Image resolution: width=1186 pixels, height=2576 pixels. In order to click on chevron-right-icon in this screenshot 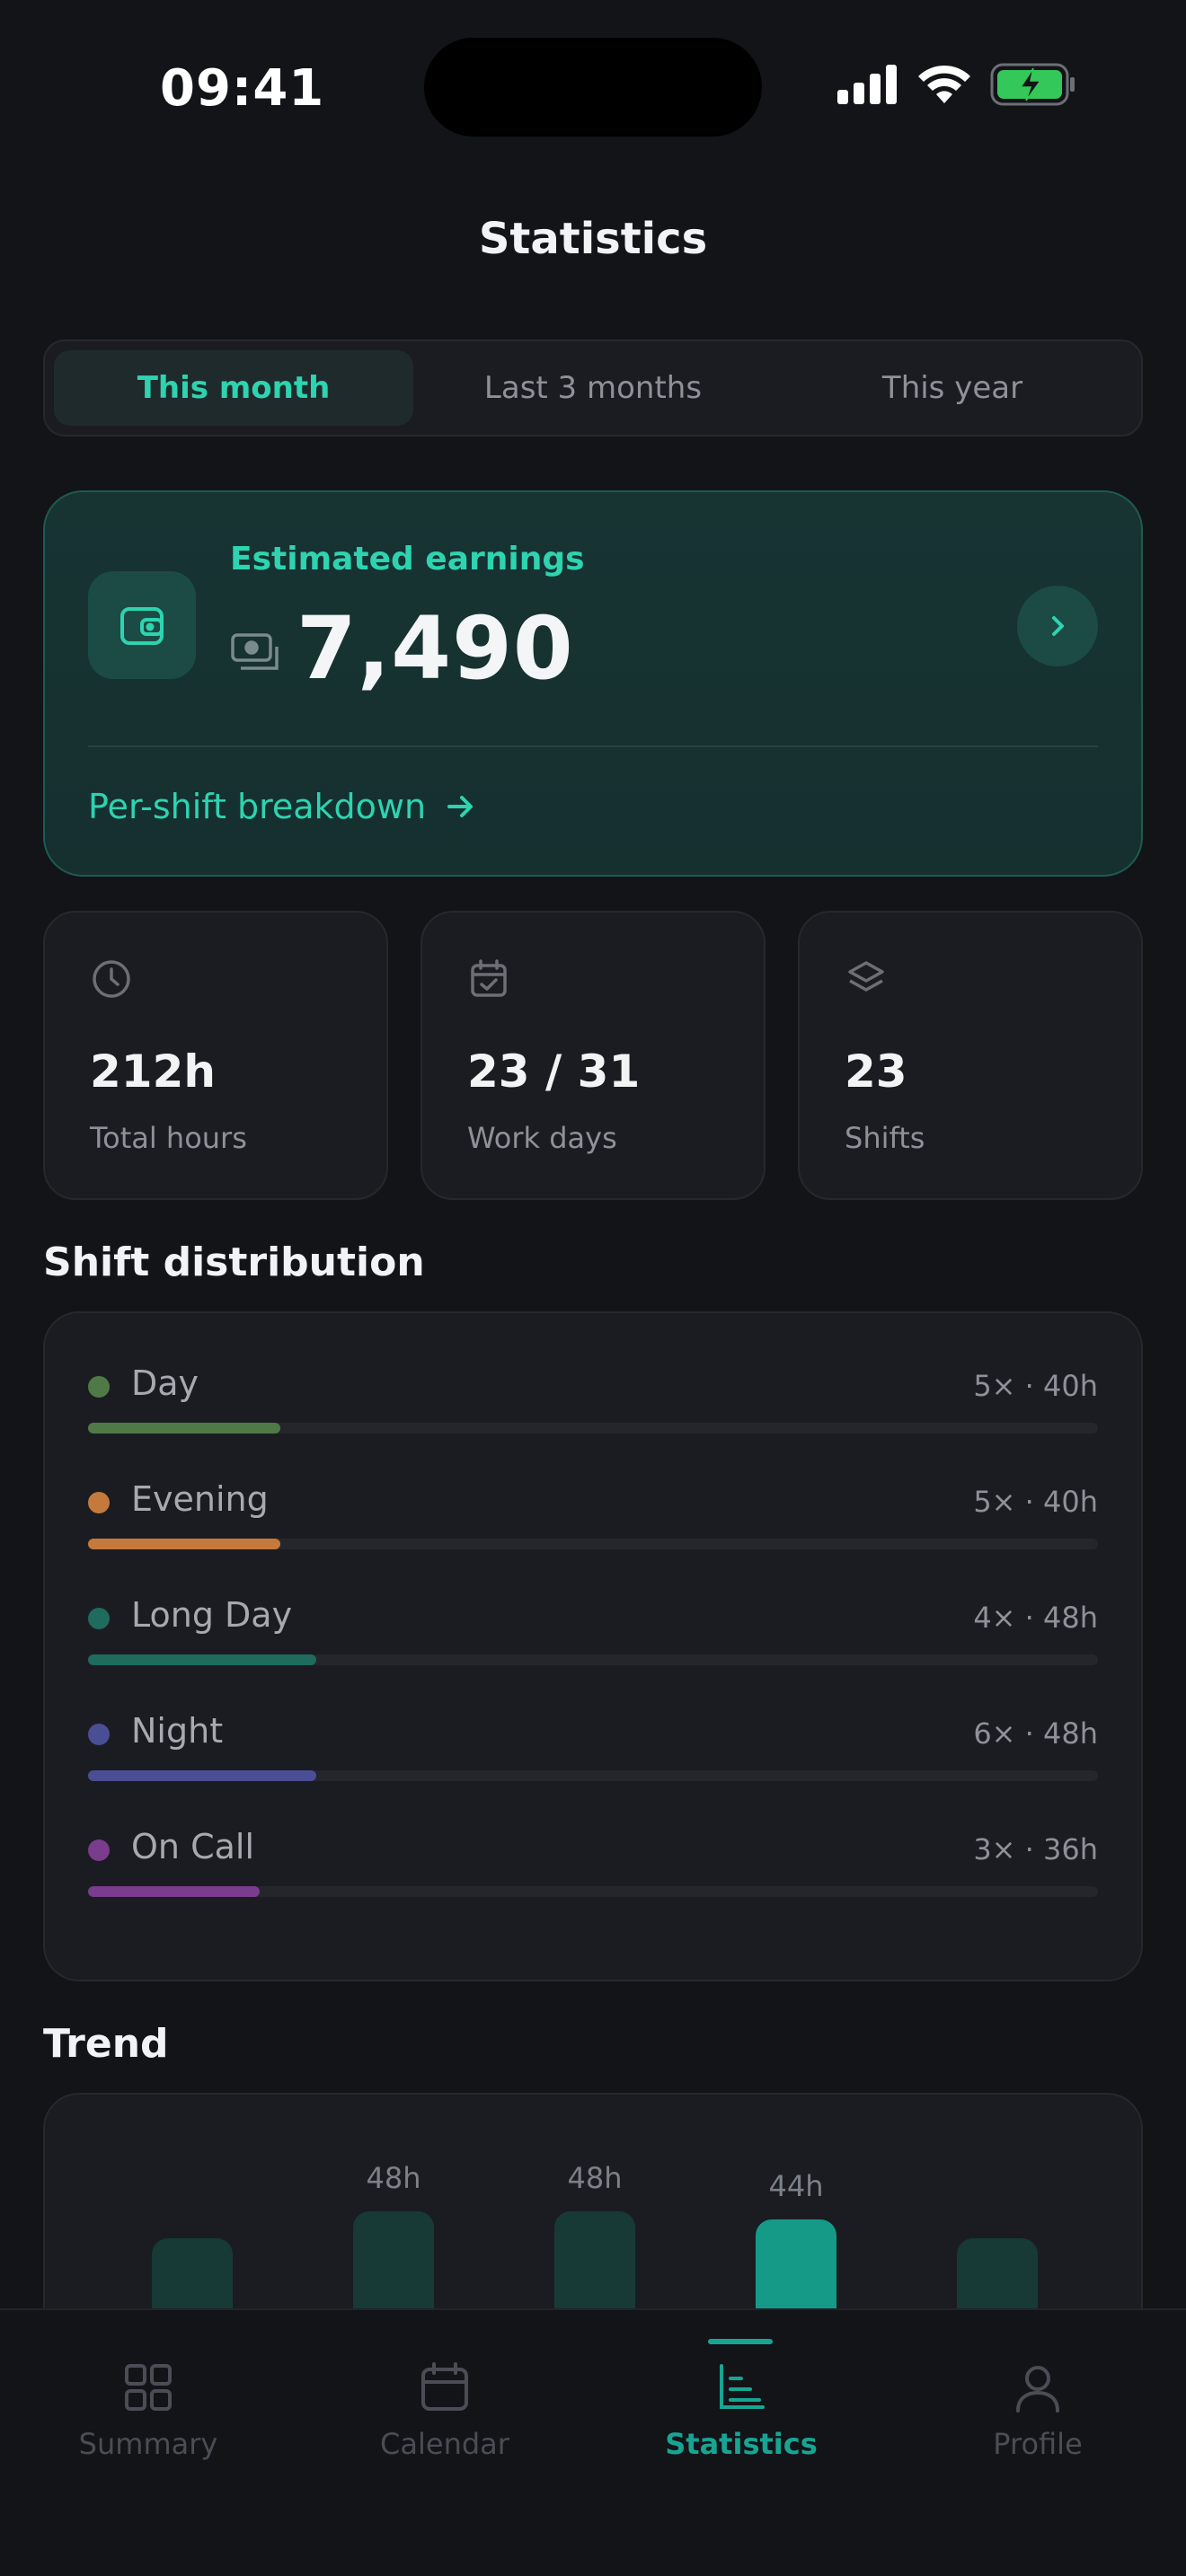, I will do `click(1058, 626)`.